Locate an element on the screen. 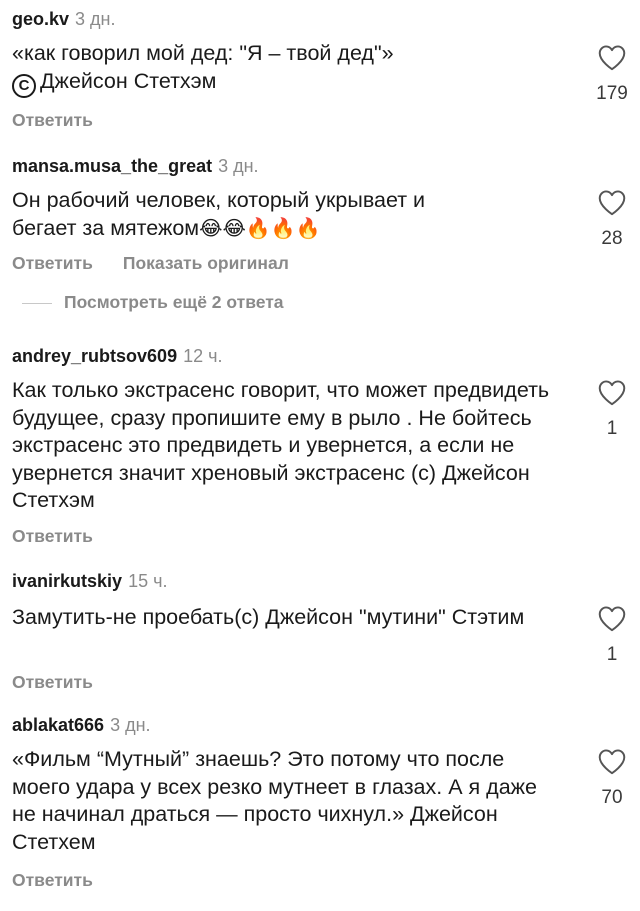  comment-text-line: «как говорил мой дед: "Я – твой дед"» is located at coordinates (203, 53).